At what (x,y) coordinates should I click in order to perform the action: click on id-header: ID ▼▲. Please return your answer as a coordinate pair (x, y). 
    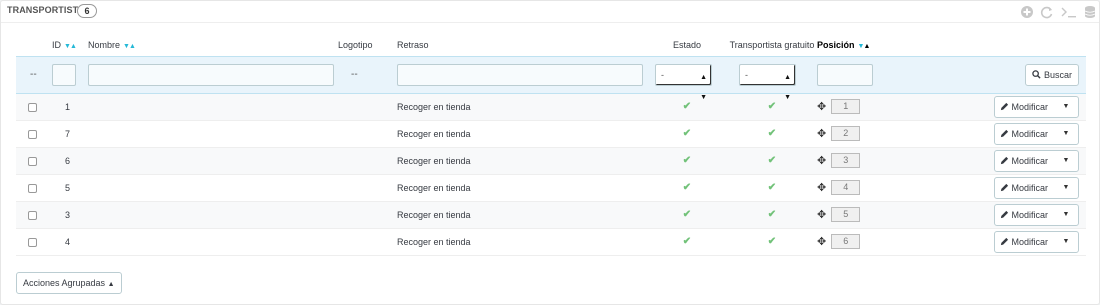
    Looking at the image, I should click on (70, 45).